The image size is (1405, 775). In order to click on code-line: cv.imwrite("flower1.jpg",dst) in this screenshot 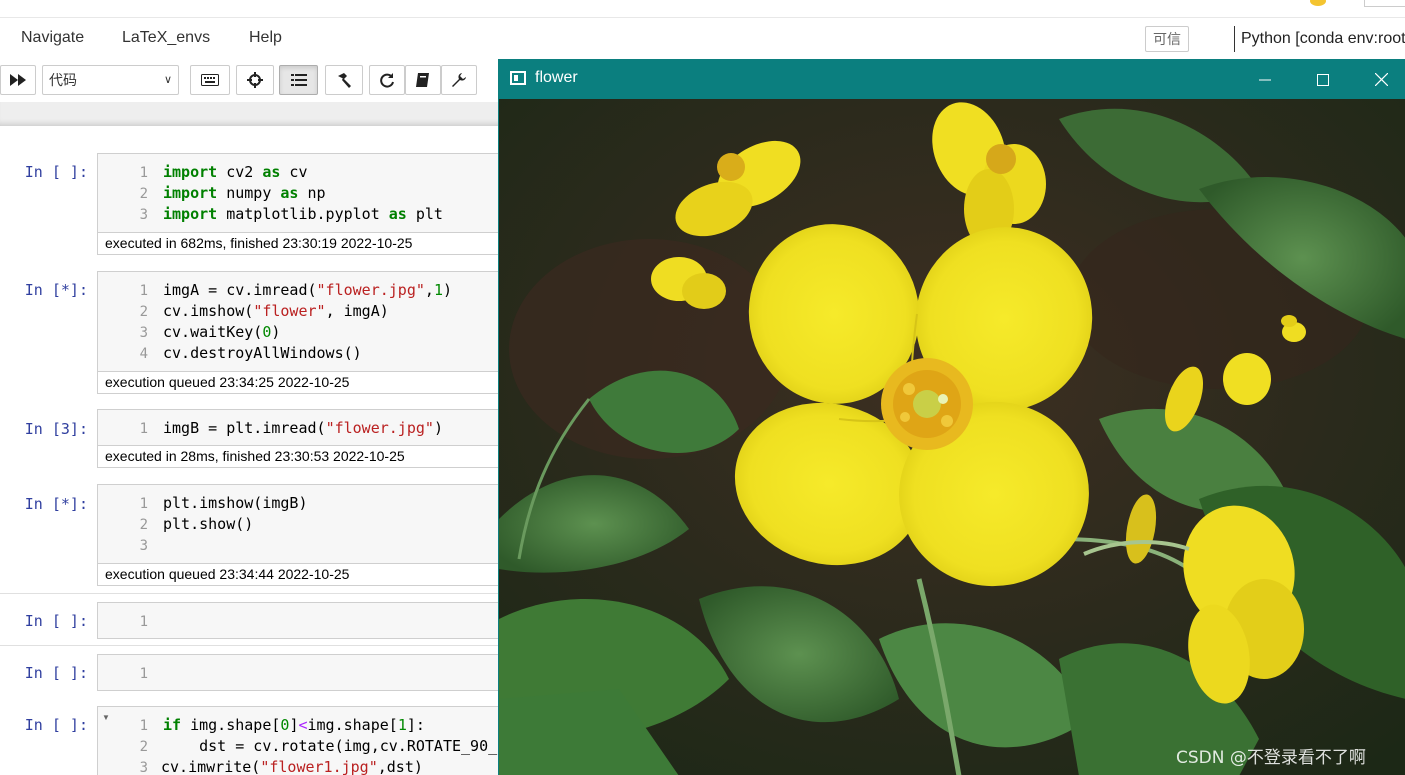, I will do `click(292, 766)`.